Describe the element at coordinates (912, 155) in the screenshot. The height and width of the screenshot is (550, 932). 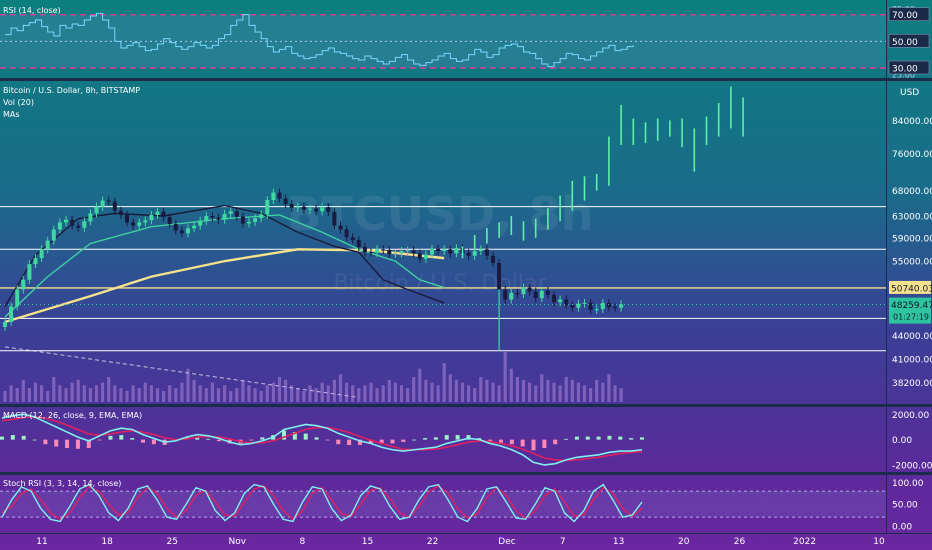
I see `price-axis-label: 76000.00` at that location.